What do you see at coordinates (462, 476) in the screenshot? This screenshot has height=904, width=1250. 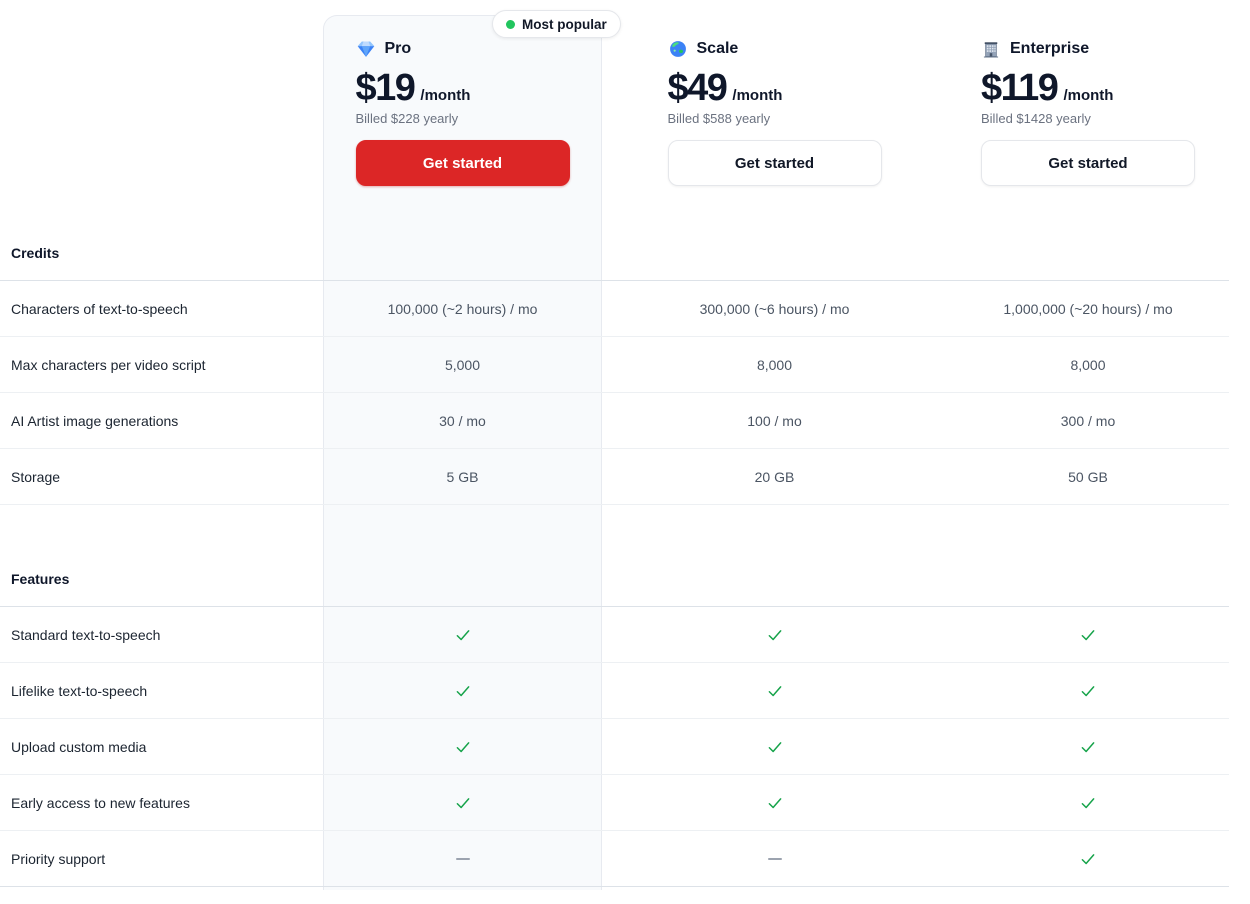 I see `value-cell: 5 GB` at bounding box center [462, 476].